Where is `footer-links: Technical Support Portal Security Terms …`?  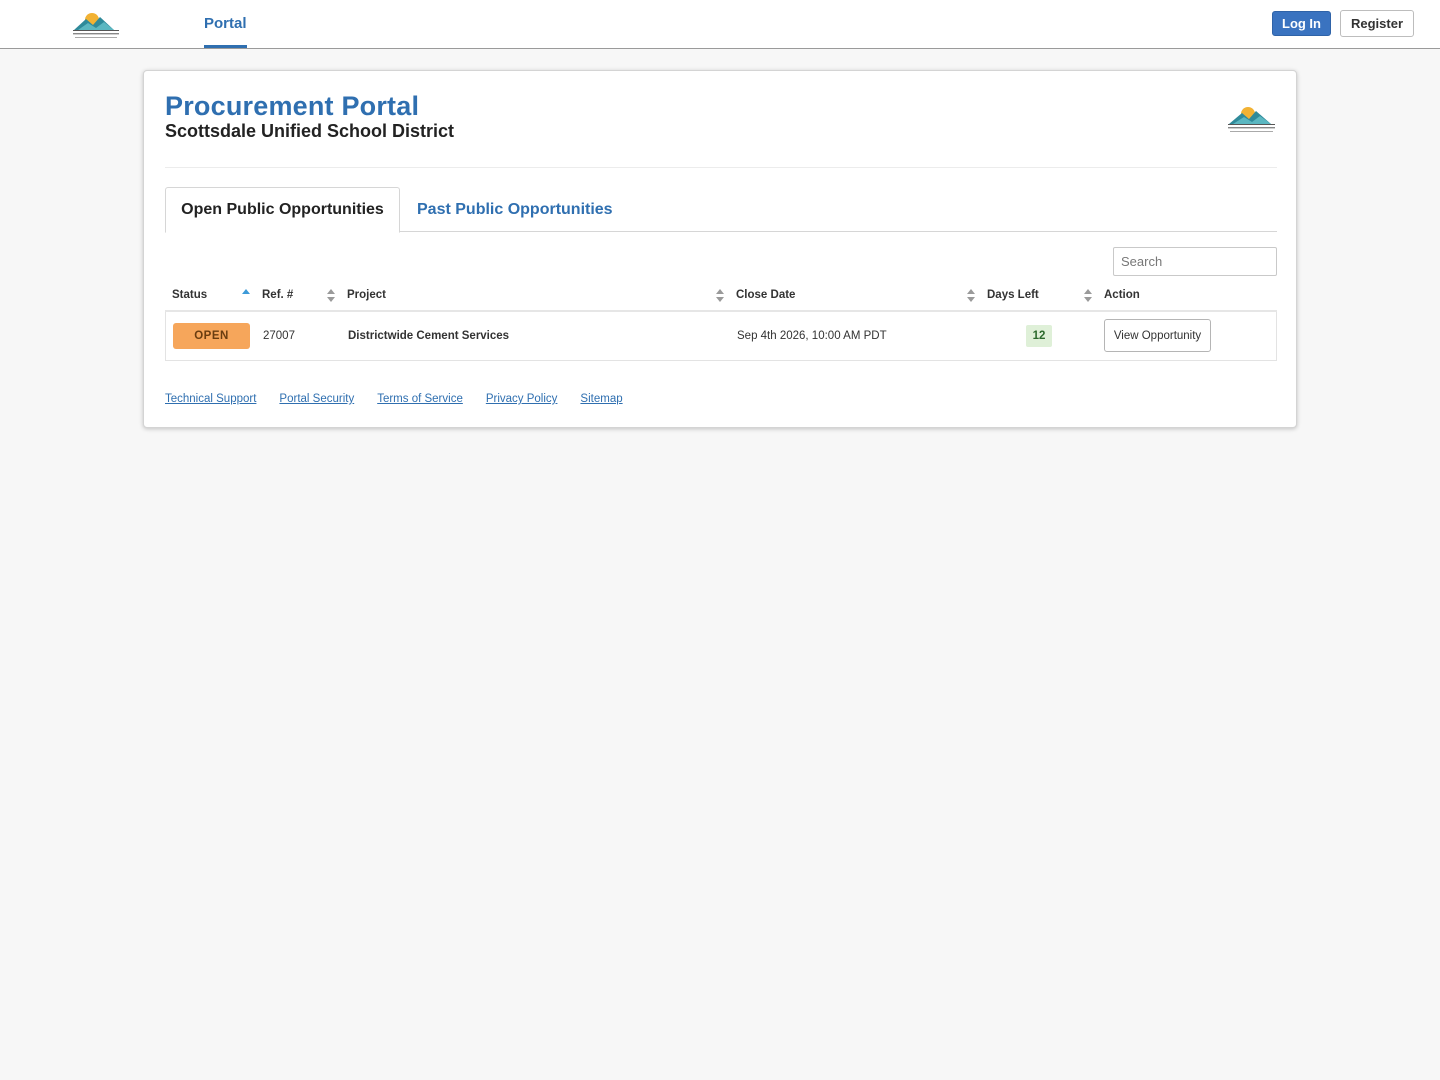 footer-links: Technical Support Portal Security Terms … is located at coordinates (394, 402).